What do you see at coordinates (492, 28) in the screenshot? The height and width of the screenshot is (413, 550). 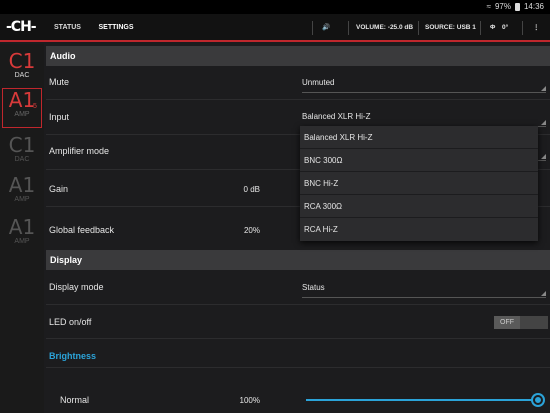 I see `phase-icon: Φ` at bounding box center [492, 28].